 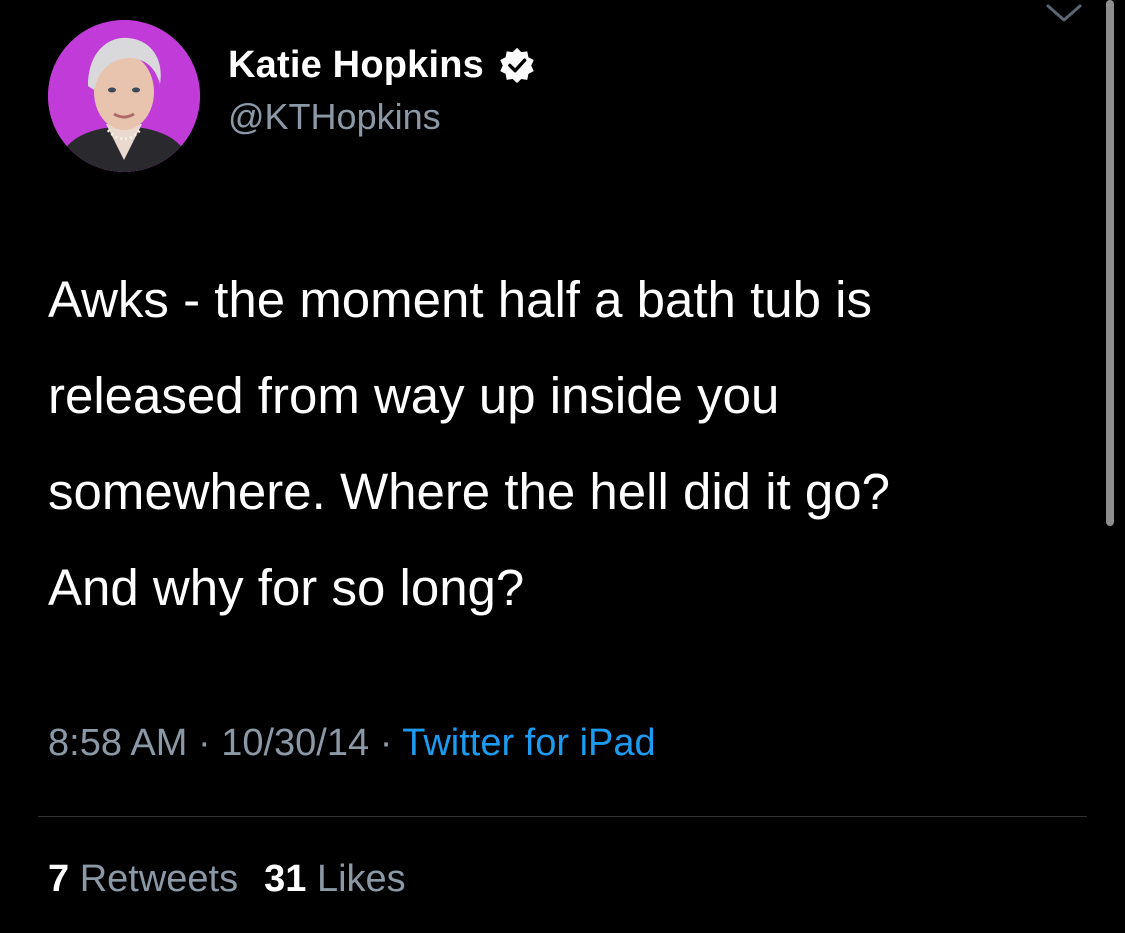 What do you see at coordinates (356, 65) in the screenshot?
I see `author-display-name: Katie Hopkins` at bounding box center [356, 65].